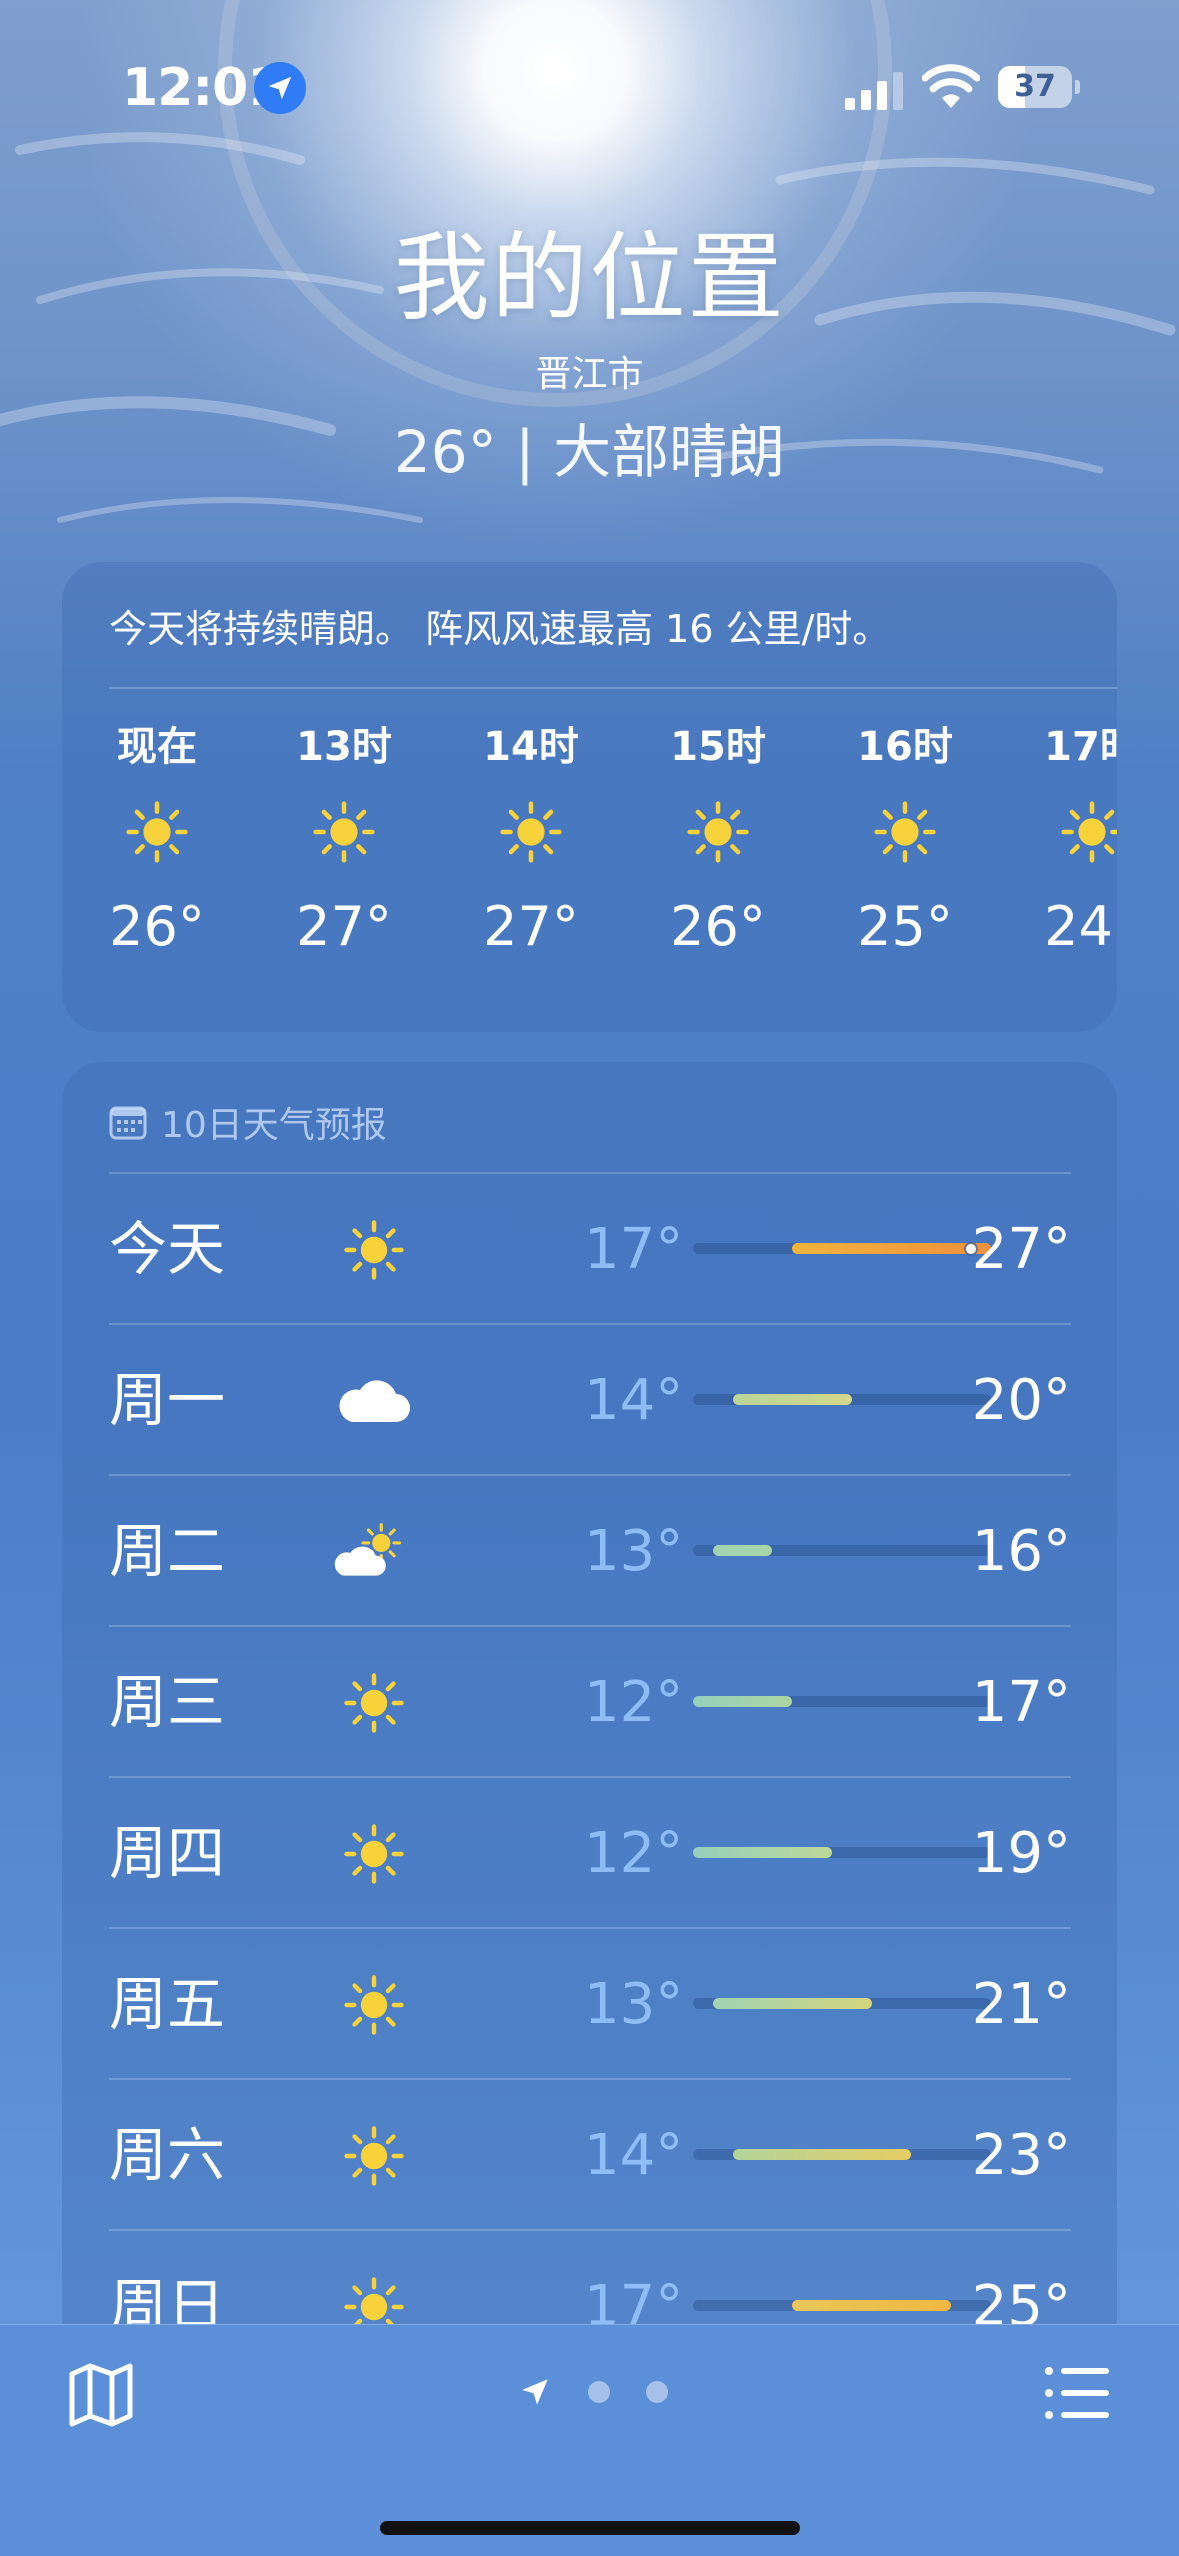 The height and width of the screenshot is (2556, 1179). I want to click on day-row: 周六 14° 23°, so click(590, 2153).